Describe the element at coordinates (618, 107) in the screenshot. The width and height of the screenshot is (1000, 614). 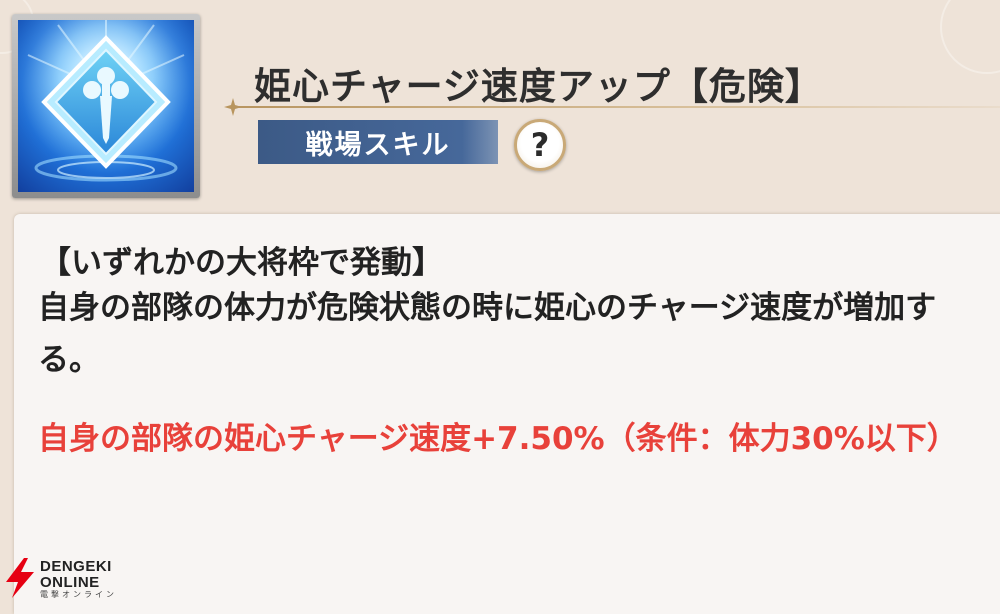
I see `title-divider` at that location.